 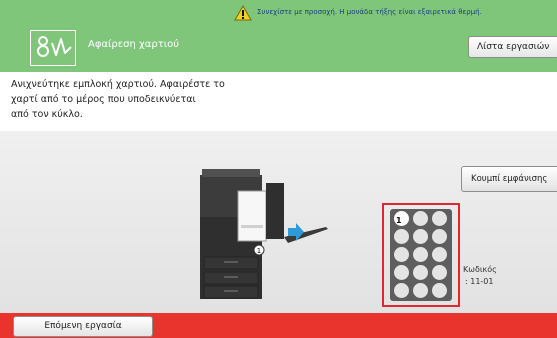 What do you see at coordinates (103, 99) in the screenshot?
I see `message-line-2: χαρτί από το μέρος που υποδεικνύεται` at bounding box center [103, 99].